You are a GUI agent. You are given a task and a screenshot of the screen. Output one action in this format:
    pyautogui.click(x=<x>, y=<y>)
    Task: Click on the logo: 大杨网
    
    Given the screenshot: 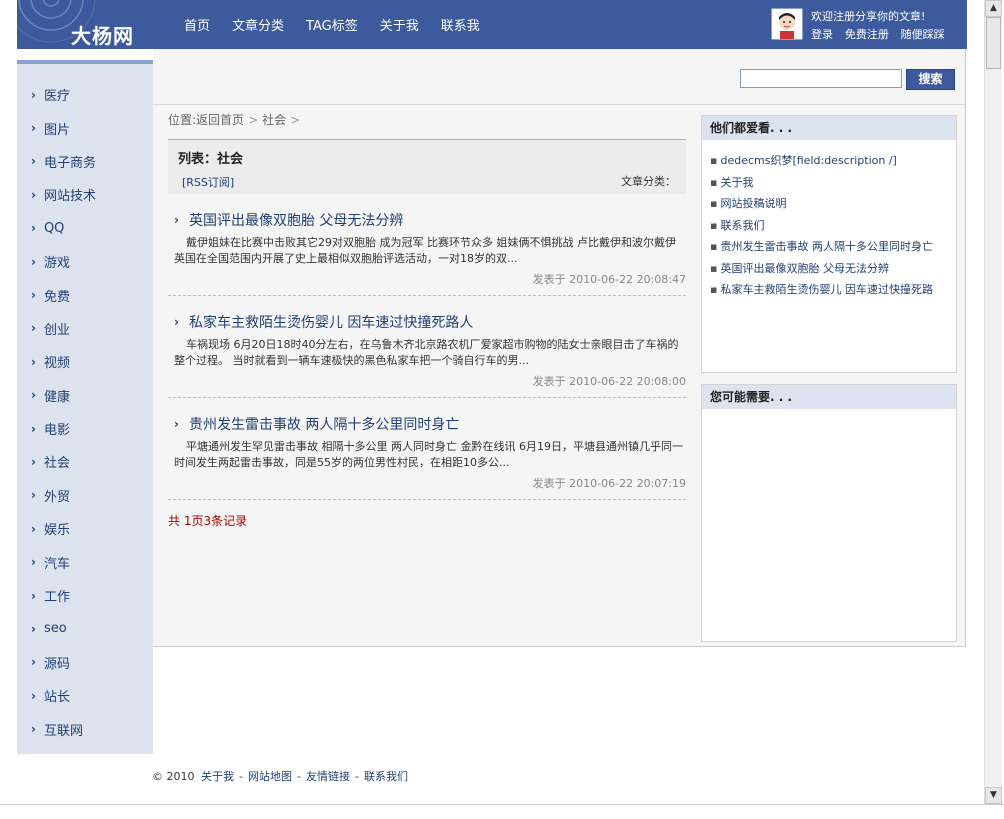 What is the action you would take?
    pyautogui.click(x=85, y=24)
    